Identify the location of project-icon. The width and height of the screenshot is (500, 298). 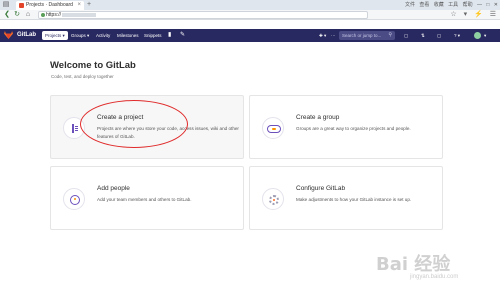
(75, 128).